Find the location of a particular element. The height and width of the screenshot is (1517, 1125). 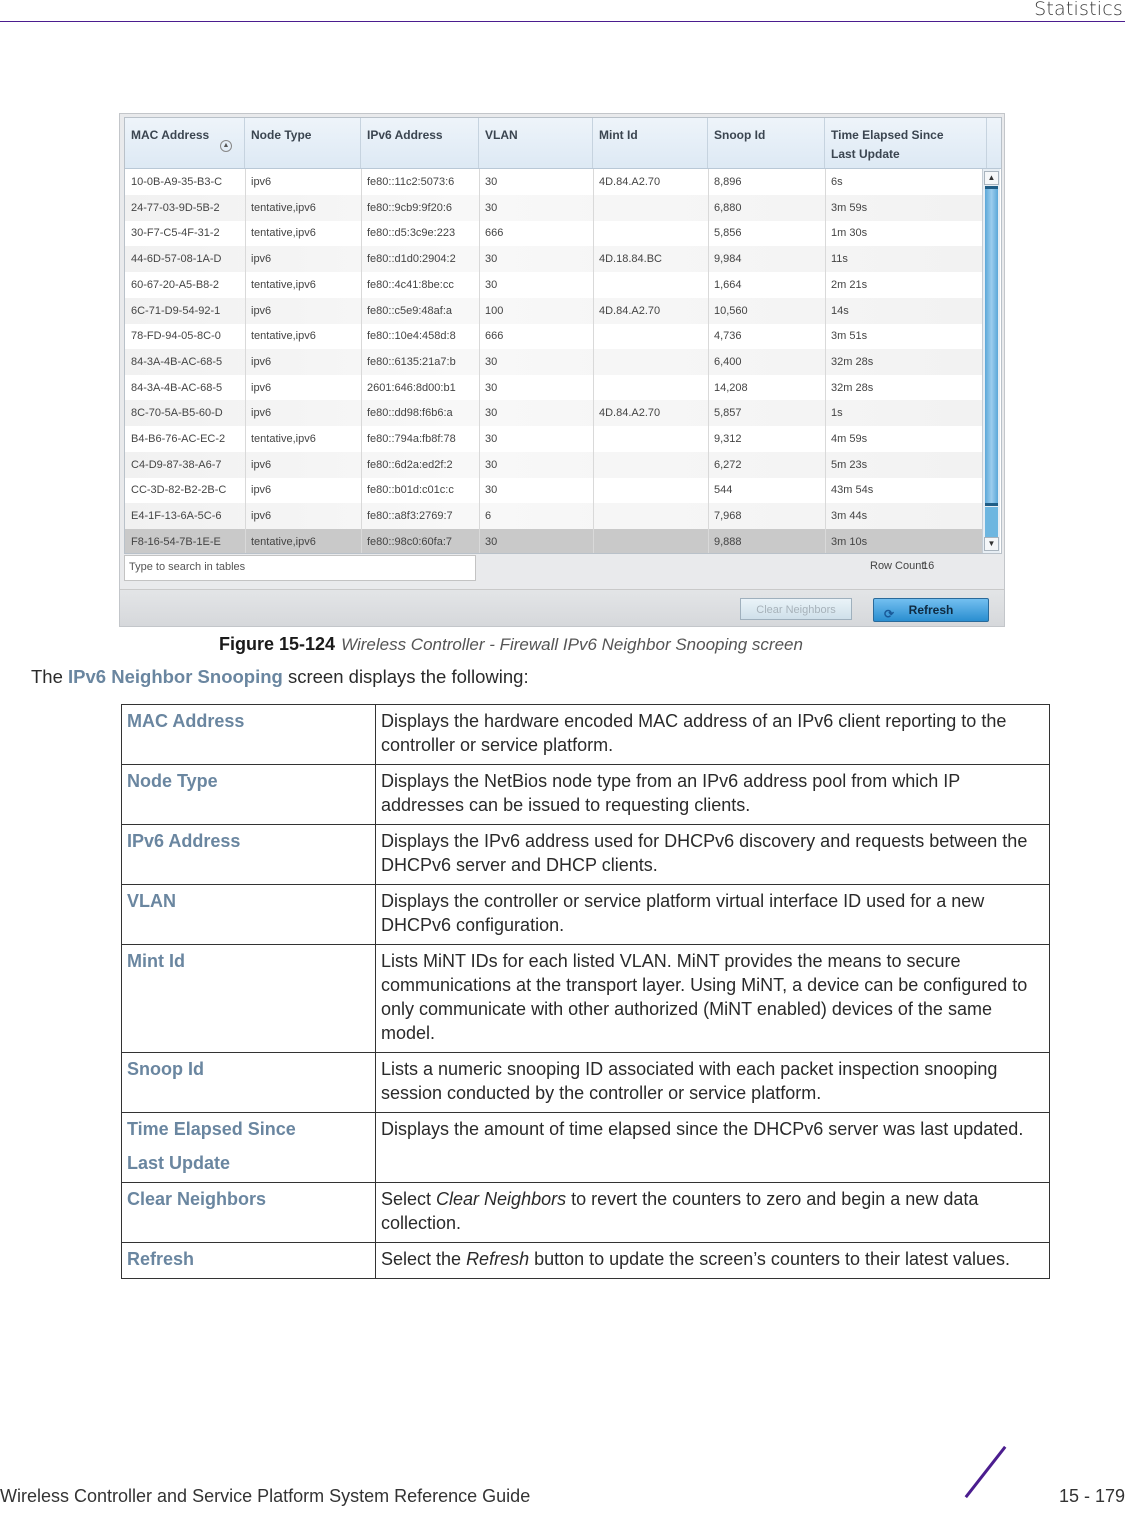

table-cell: 10,560 is located at coordinates (731, 310).